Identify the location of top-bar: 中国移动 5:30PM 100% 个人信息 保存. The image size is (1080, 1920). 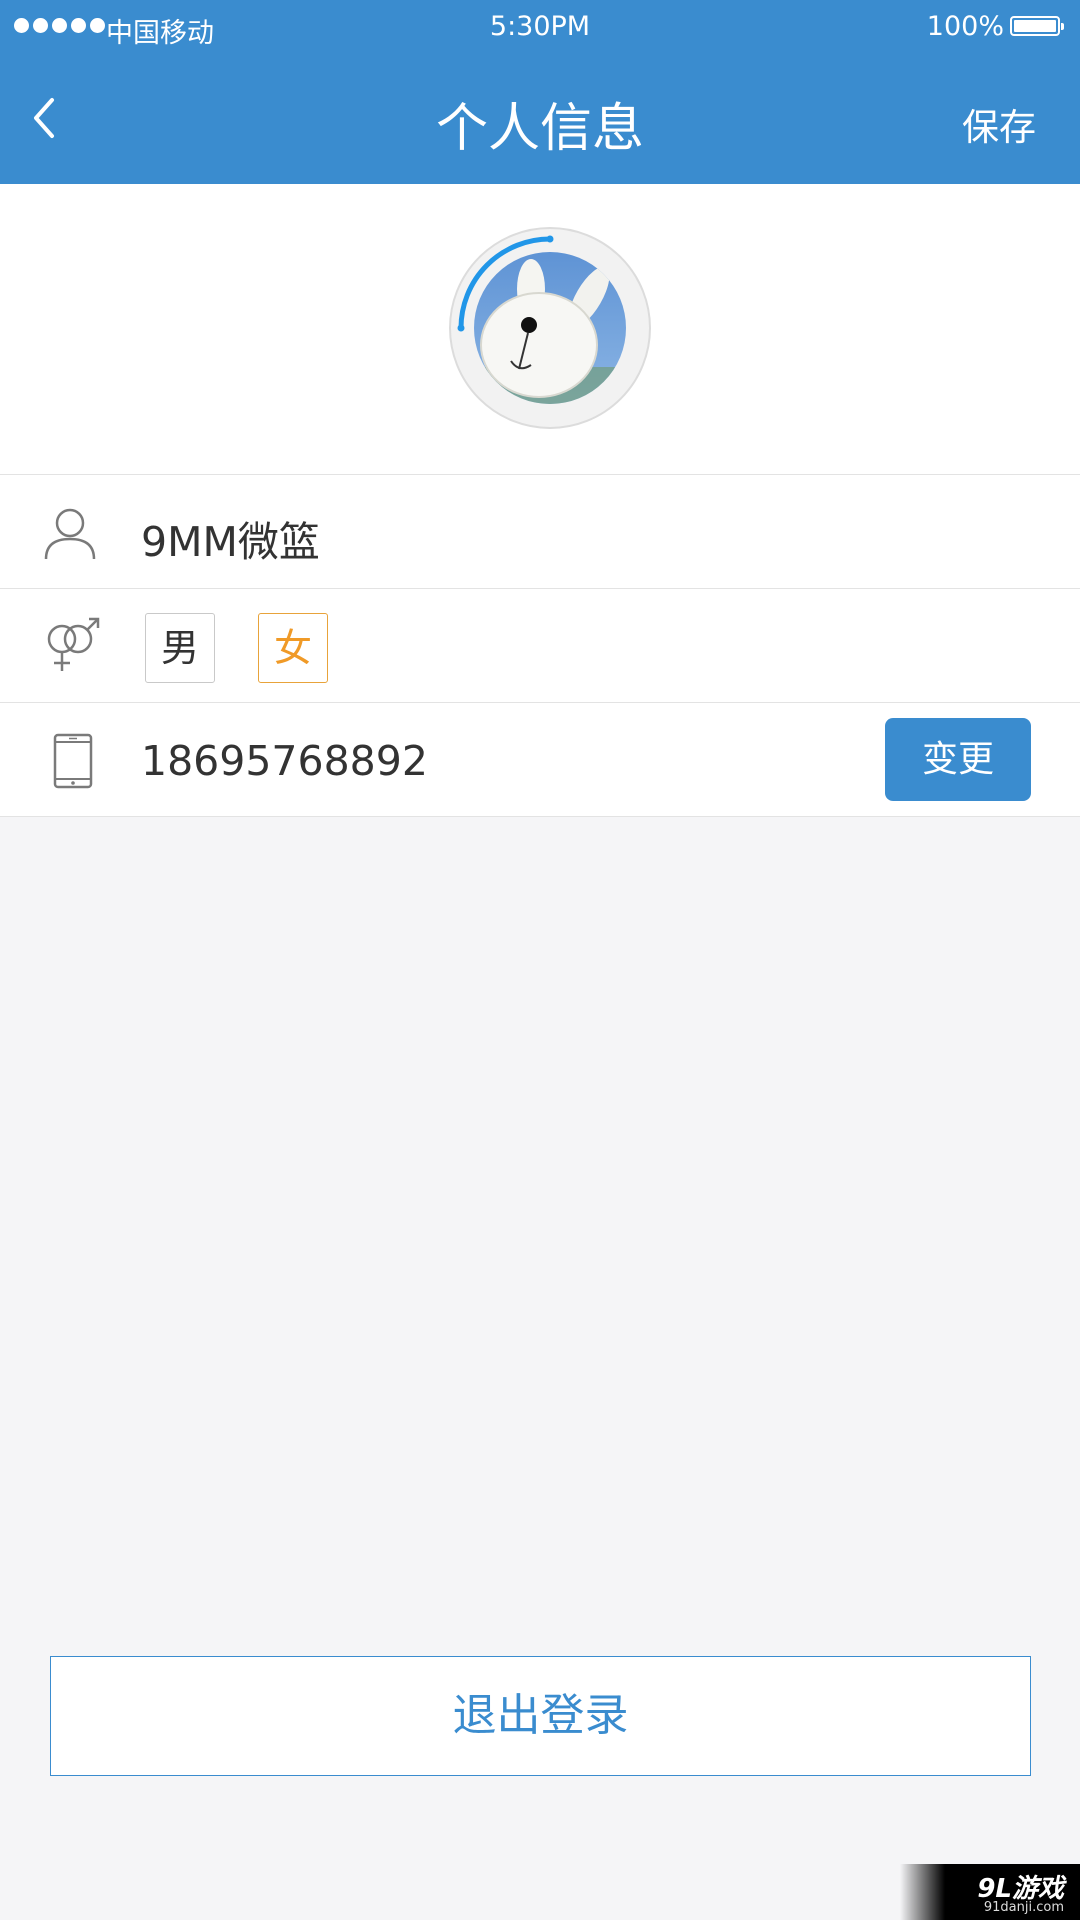
(540, 92).